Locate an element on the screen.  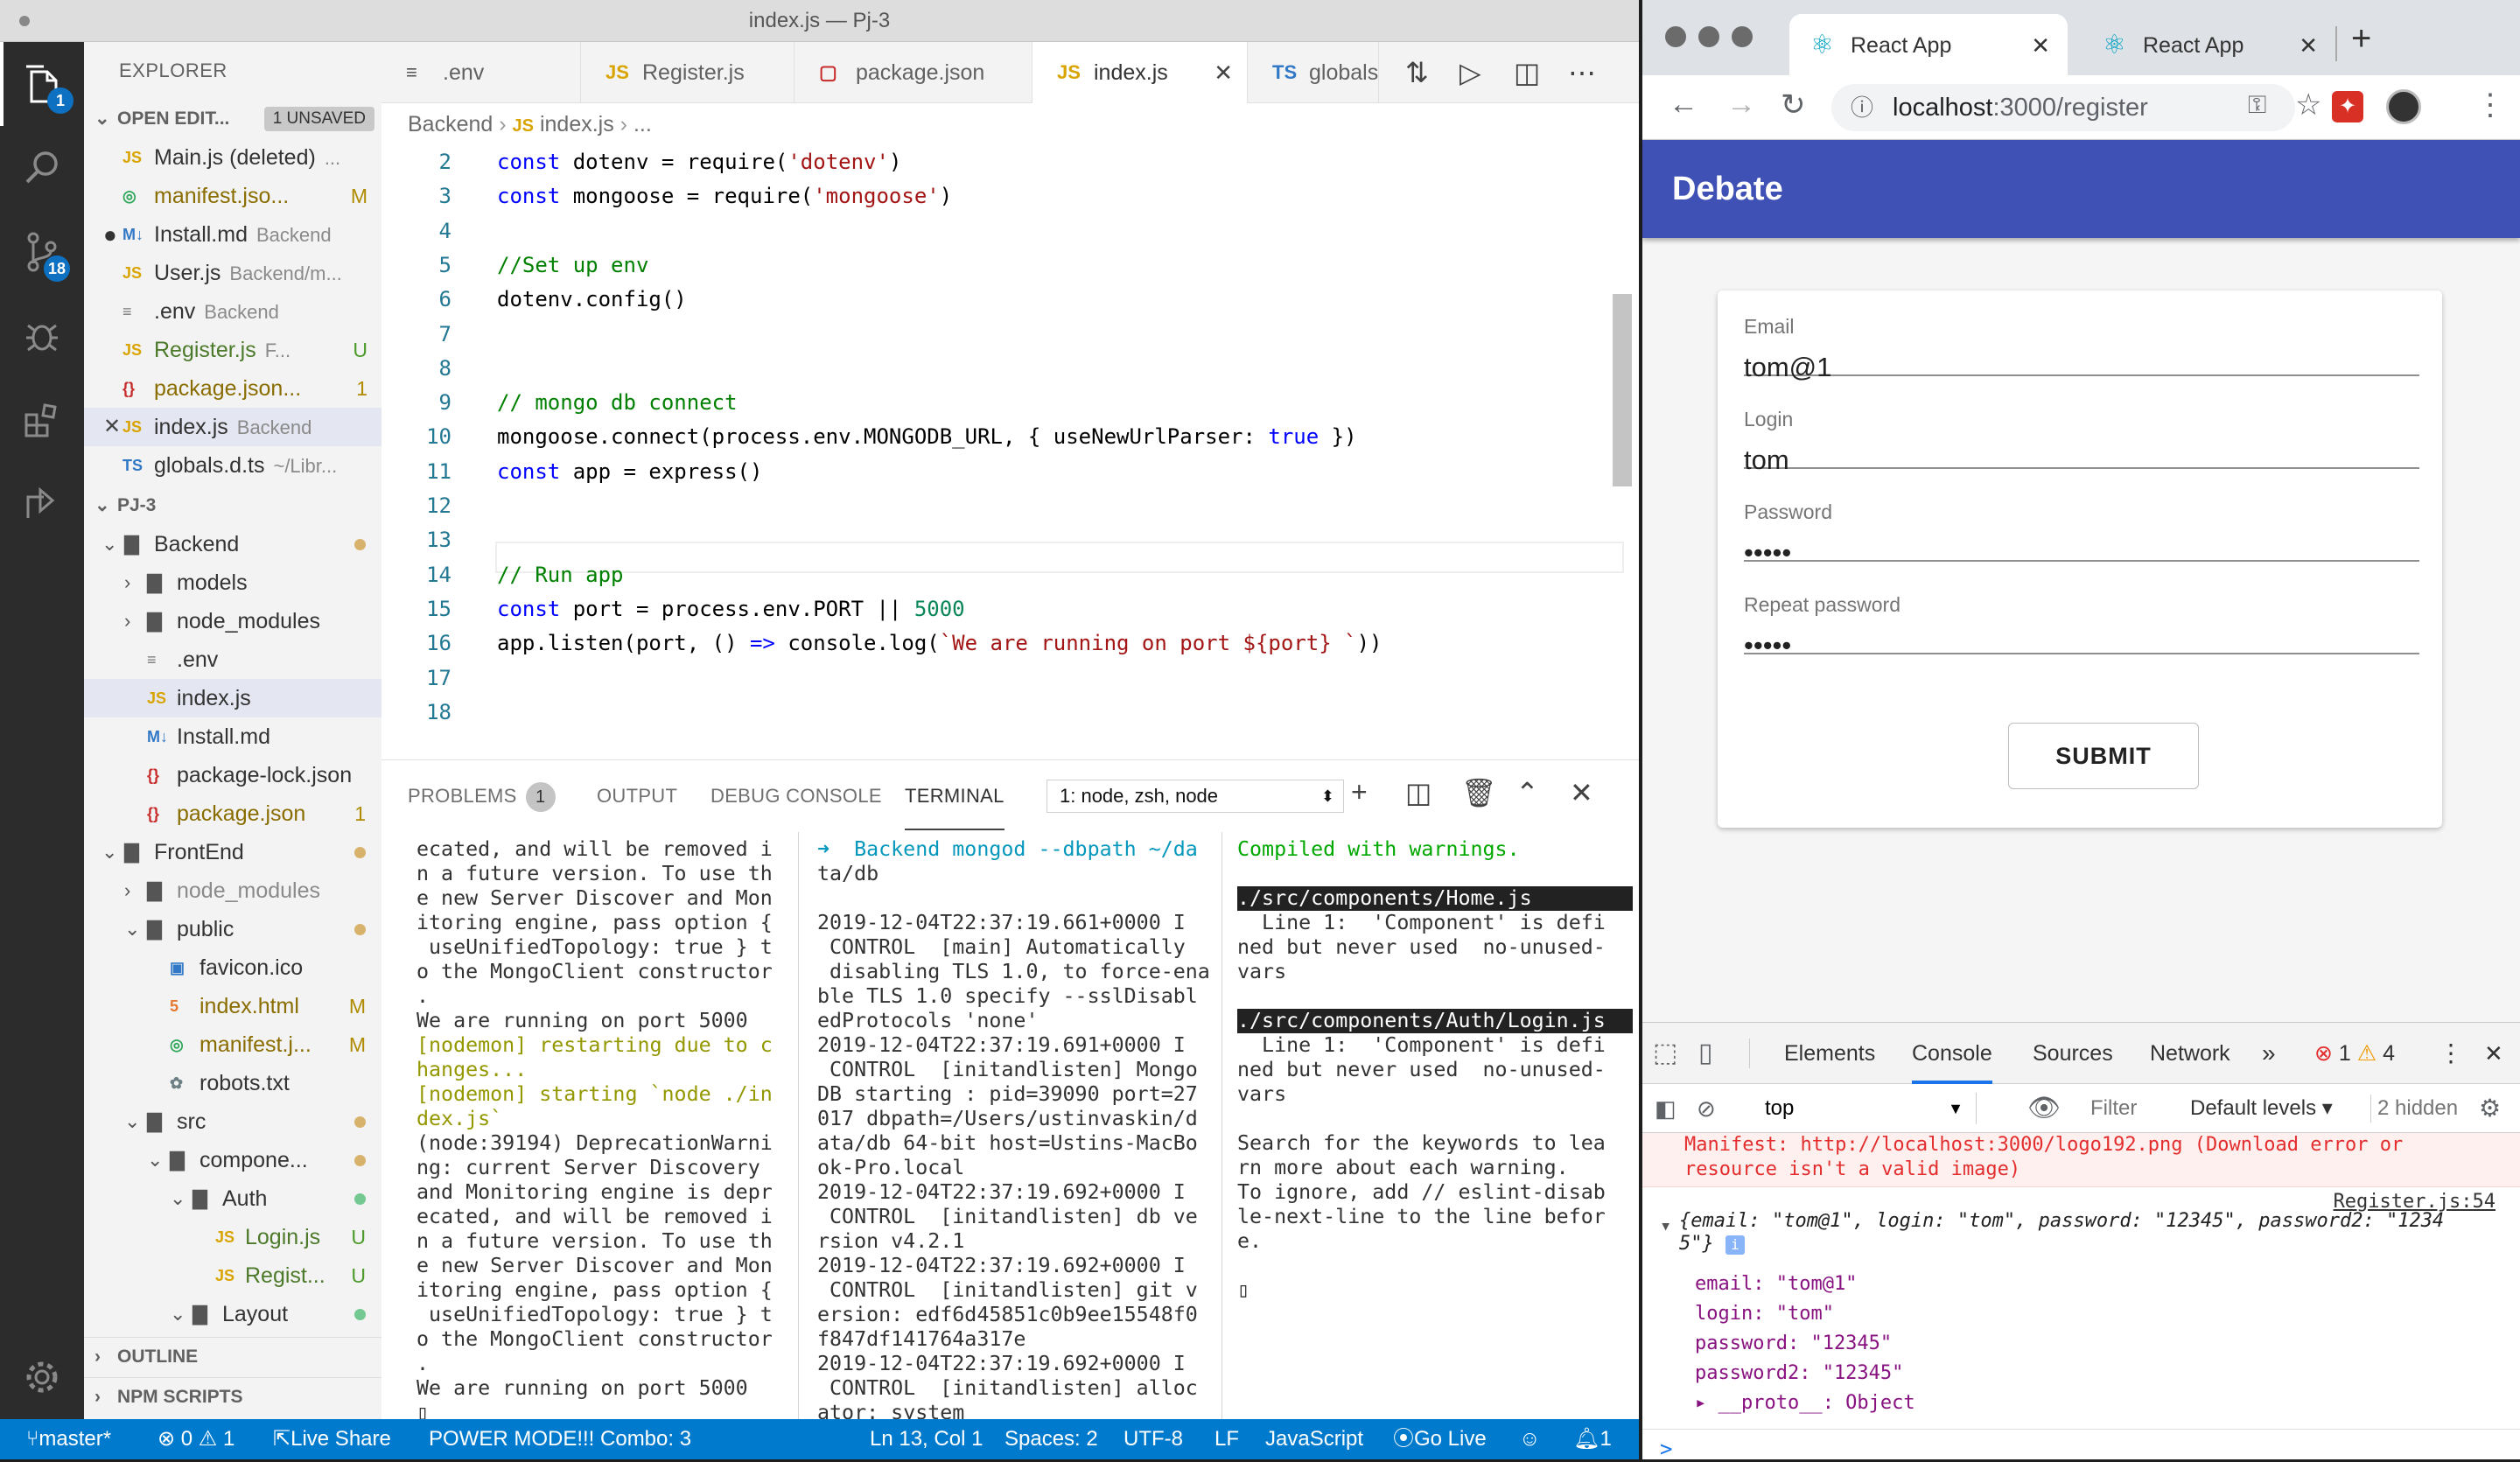
password-field: Password ••••• is located at coordinates (2081, 522).